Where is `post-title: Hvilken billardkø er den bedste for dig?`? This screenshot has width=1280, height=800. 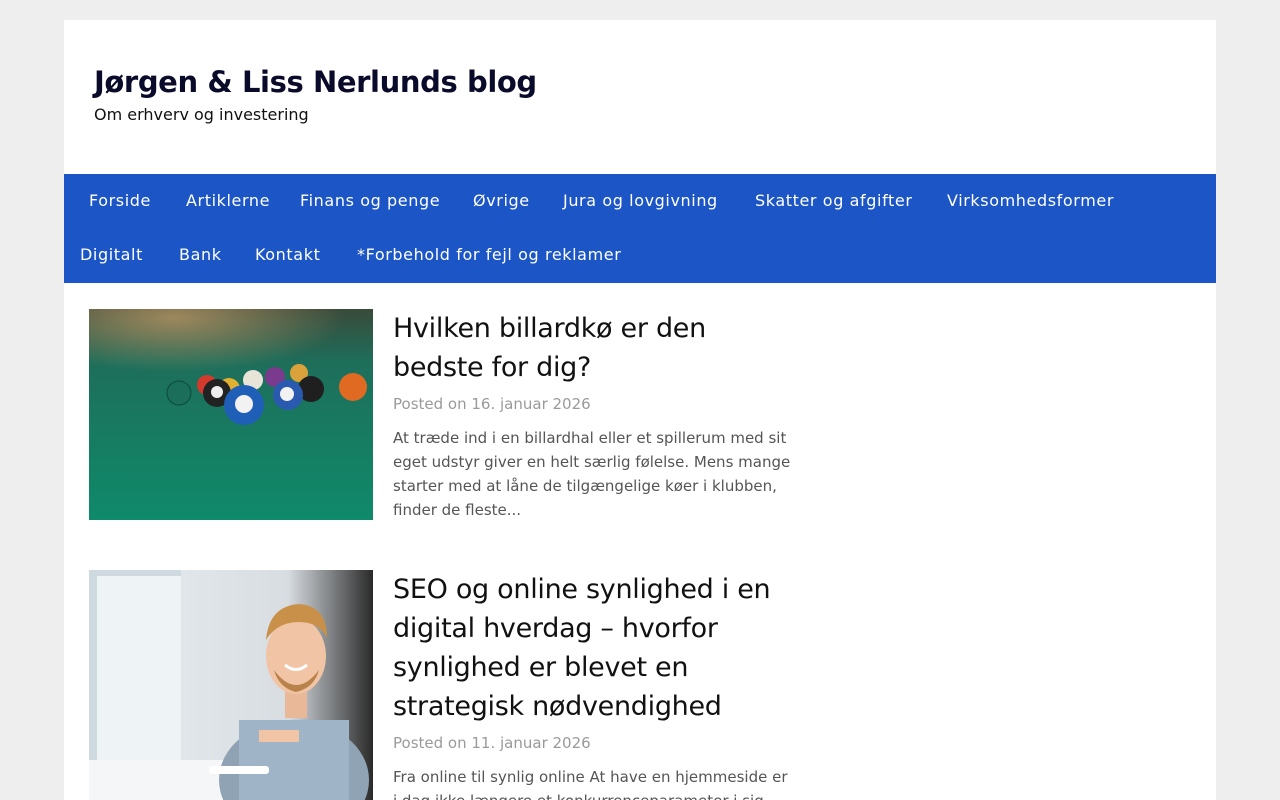 post-title: Hvilken billardkø er den bedste for dig? is located at coordinates (593, 348).